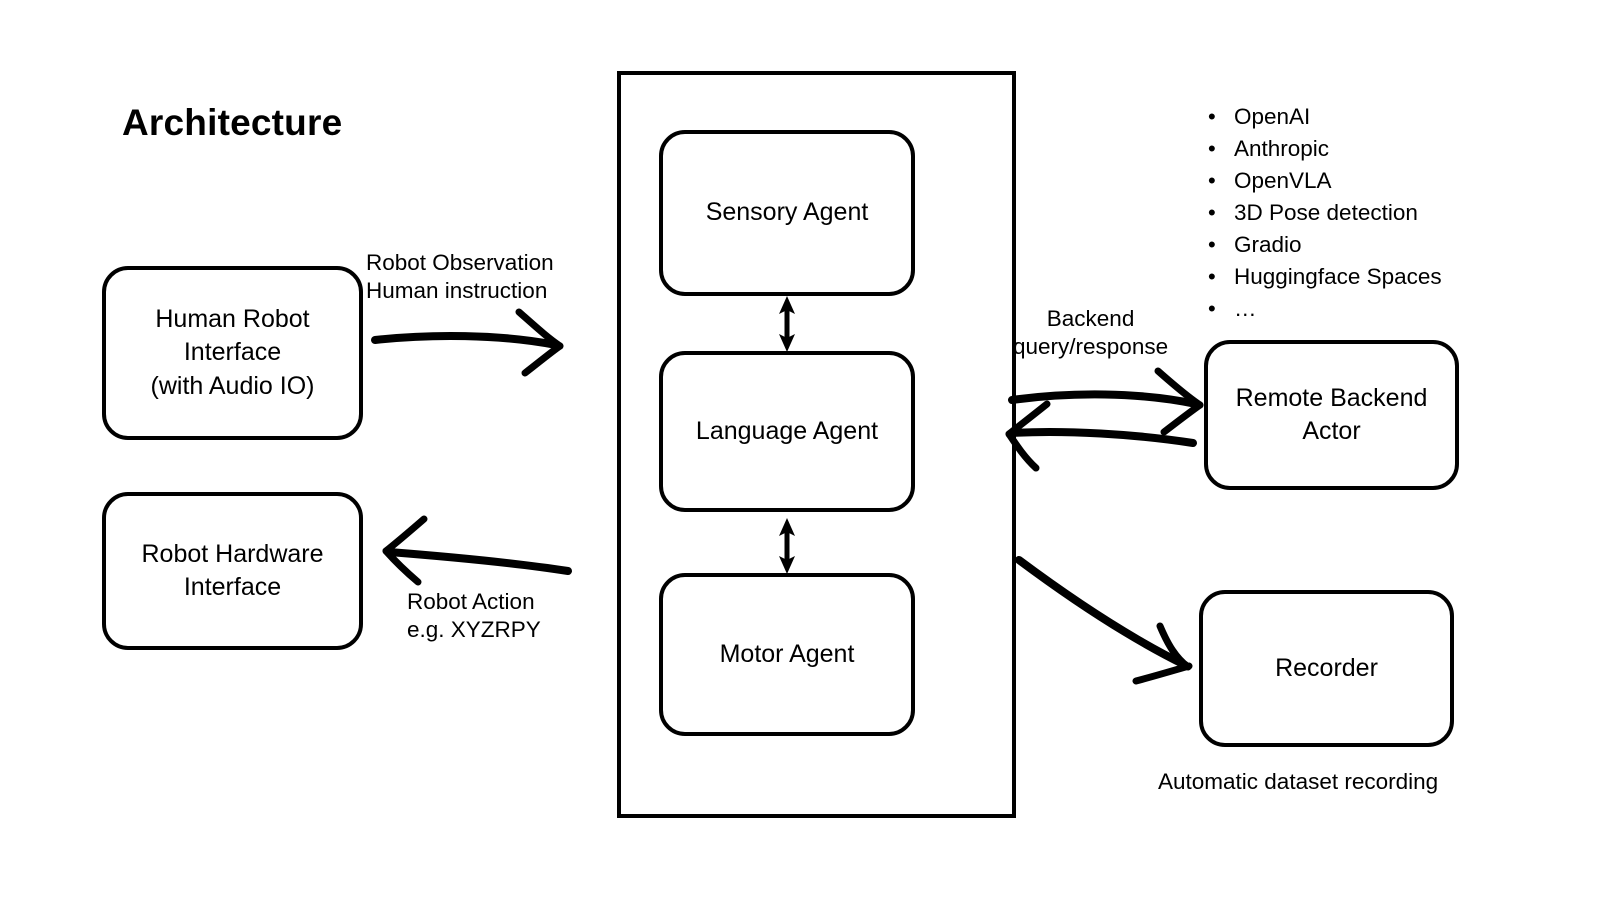  Describe the element at coordinates (1282, 148) in the screenshot. I see `list-item-label: Anthropic` at that location.